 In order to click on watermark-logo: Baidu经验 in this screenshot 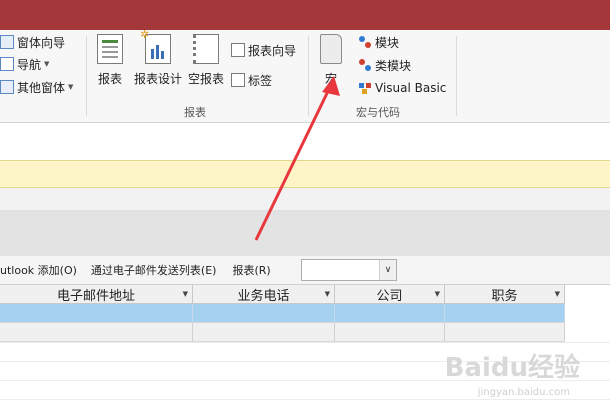, I will do `click(512, 368)`.